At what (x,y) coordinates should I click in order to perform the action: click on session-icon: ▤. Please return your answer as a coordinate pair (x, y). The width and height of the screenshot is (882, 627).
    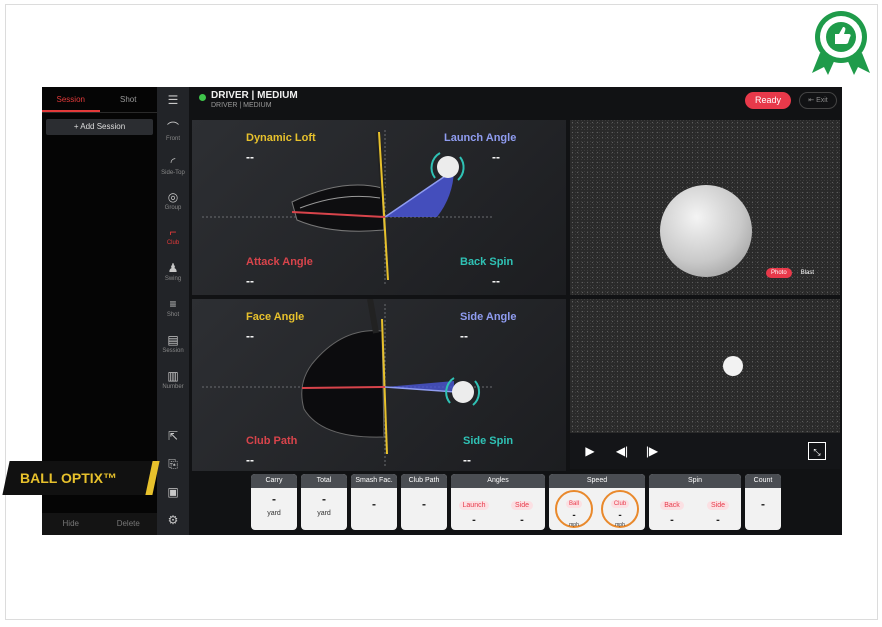
    Looking at the image, I should click on (173, 340).